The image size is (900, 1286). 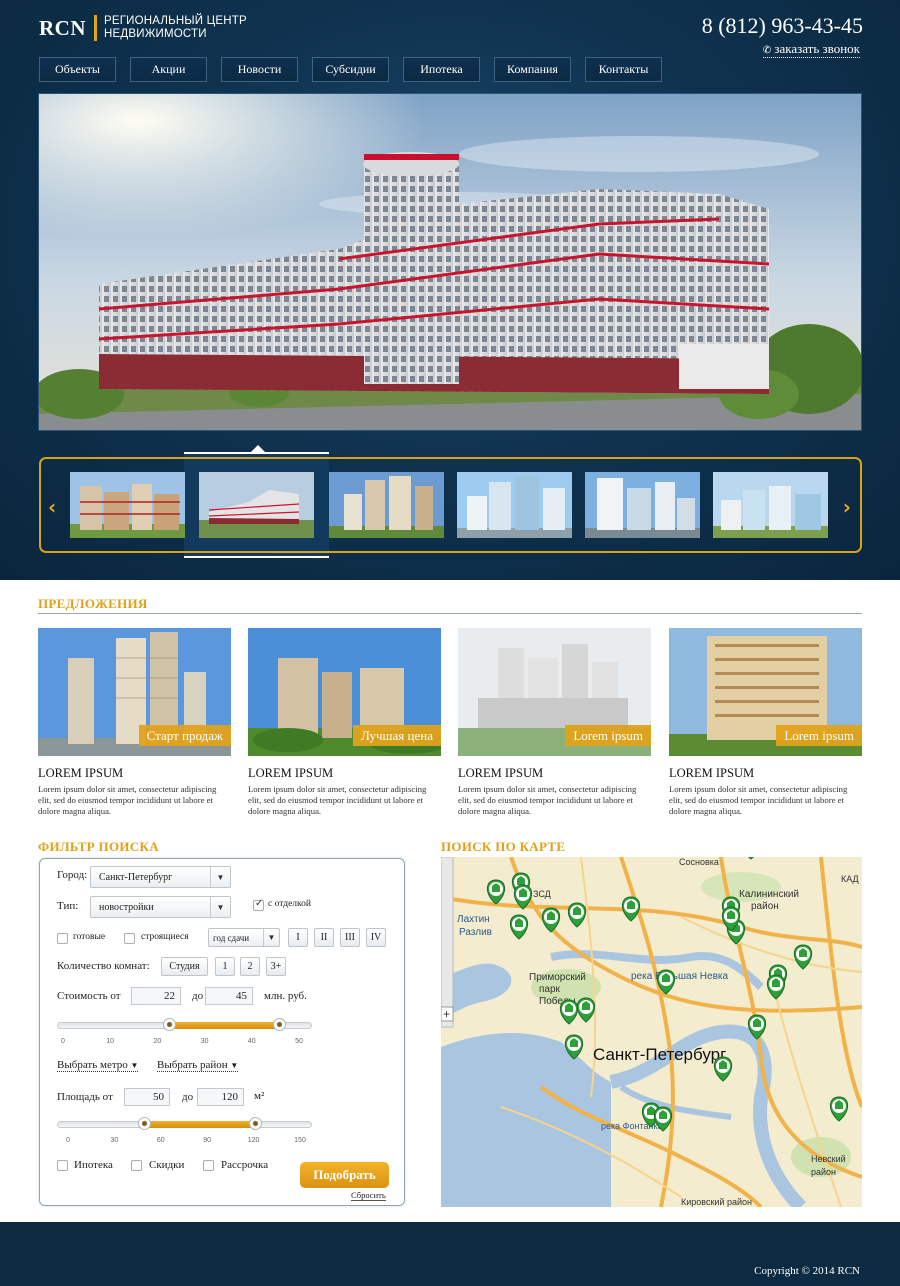 I want to click on nav-item-contacts: Контакты, so click(x=623, y=69).